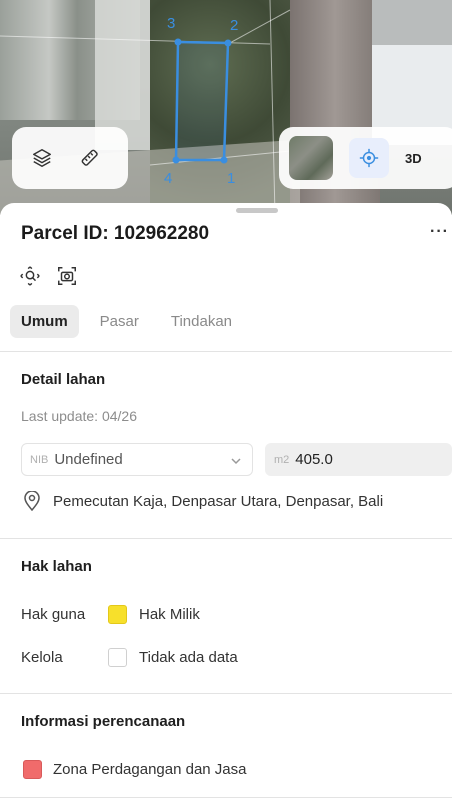  I want to click on rights-label: Kelola, so click(42, 657).